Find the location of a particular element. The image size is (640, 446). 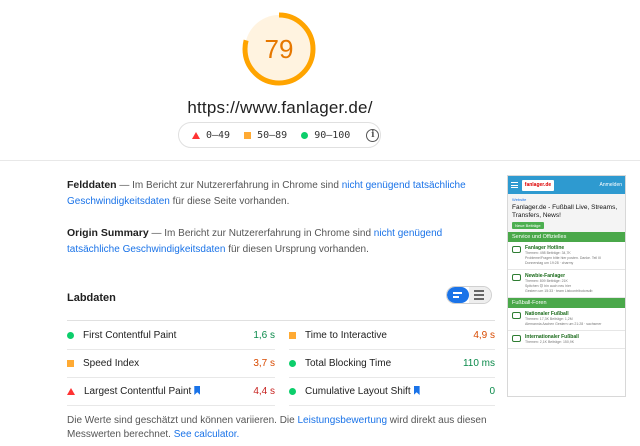

metric-first-contentful-paint: First Contentful Paint 1,6 s is located at coordinates (171, 336).